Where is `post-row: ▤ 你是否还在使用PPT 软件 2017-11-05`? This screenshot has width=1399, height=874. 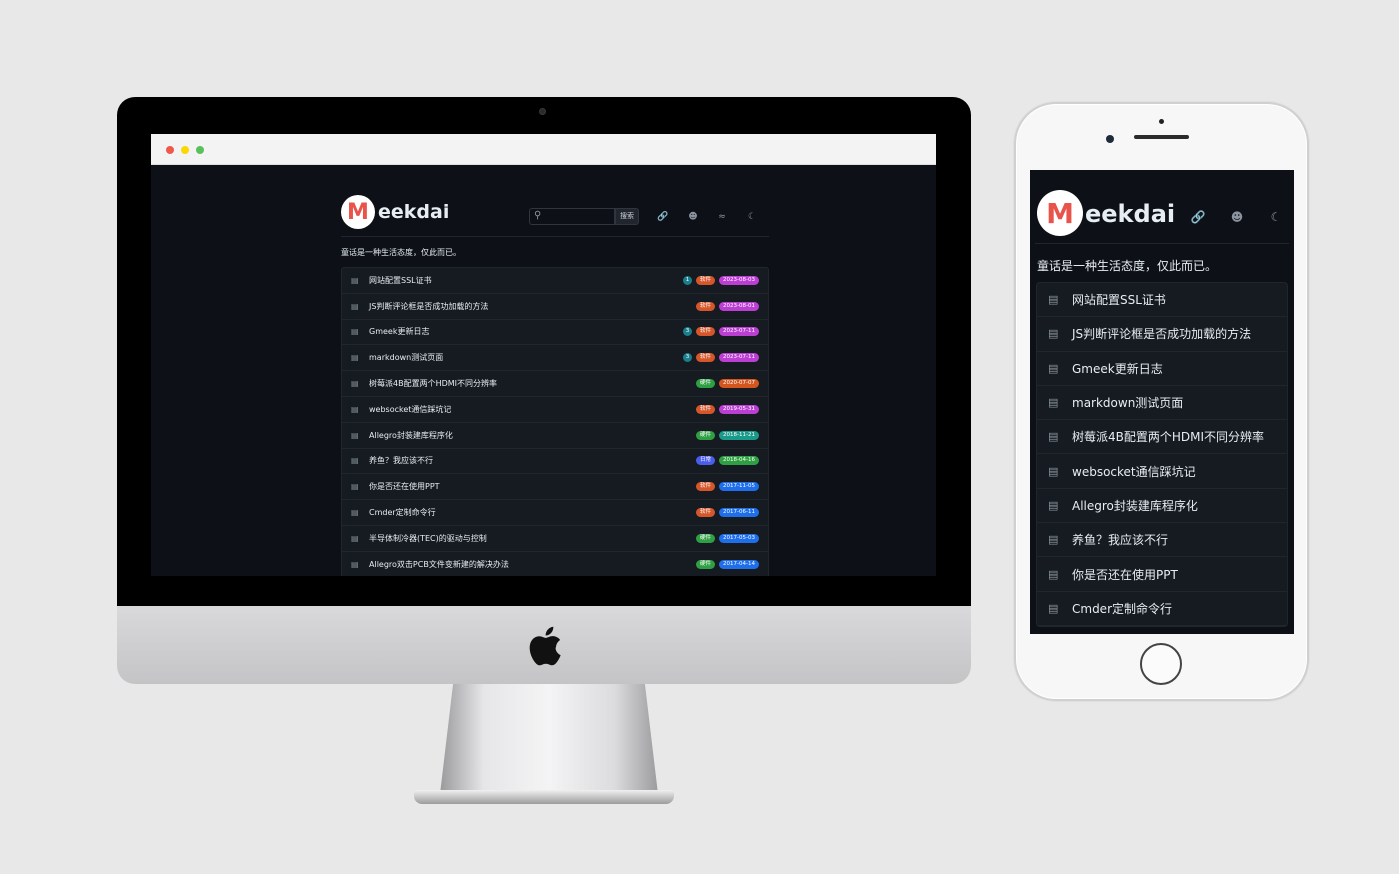
post-row: ▤ 你是否还在使用PPT 软件 2017-11-05 is located at coordinates (555, 487).